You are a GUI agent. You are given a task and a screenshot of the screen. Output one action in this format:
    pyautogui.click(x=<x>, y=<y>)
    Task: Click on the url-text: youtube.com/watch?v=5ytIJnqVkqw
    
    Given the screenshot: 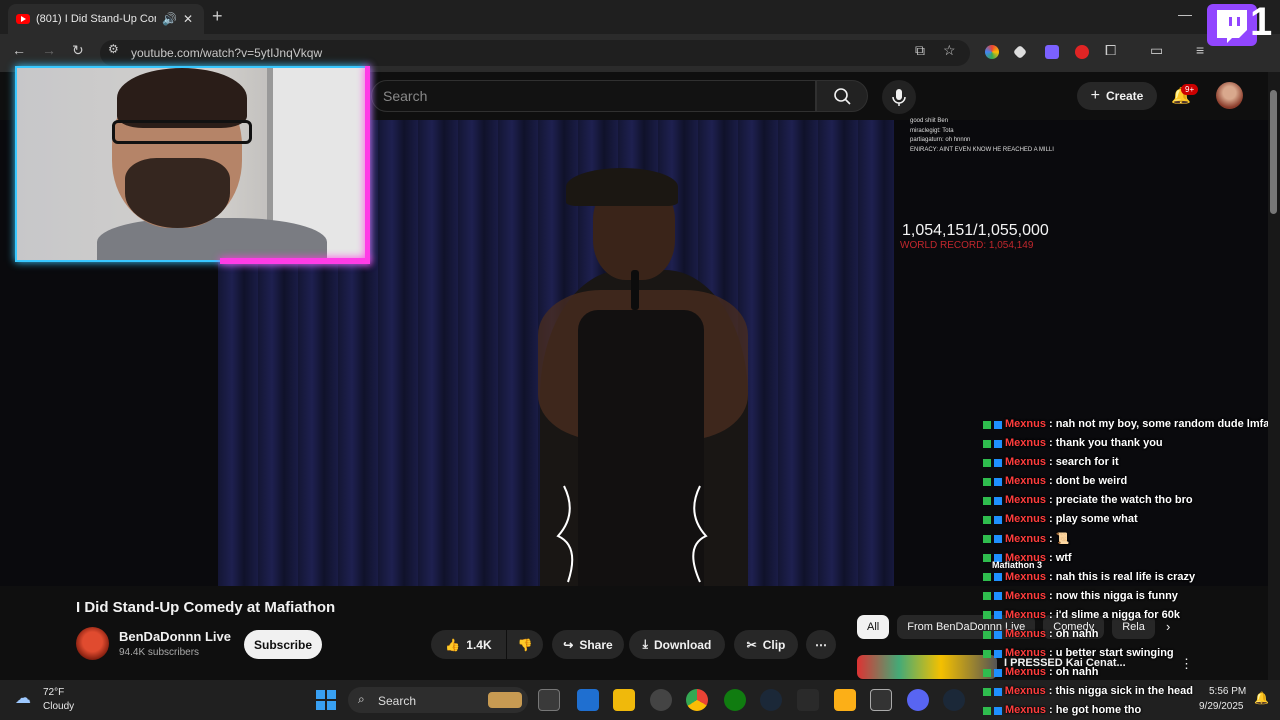 What is the action you would take?
    pyautogui.click(x=226, y=53)
    